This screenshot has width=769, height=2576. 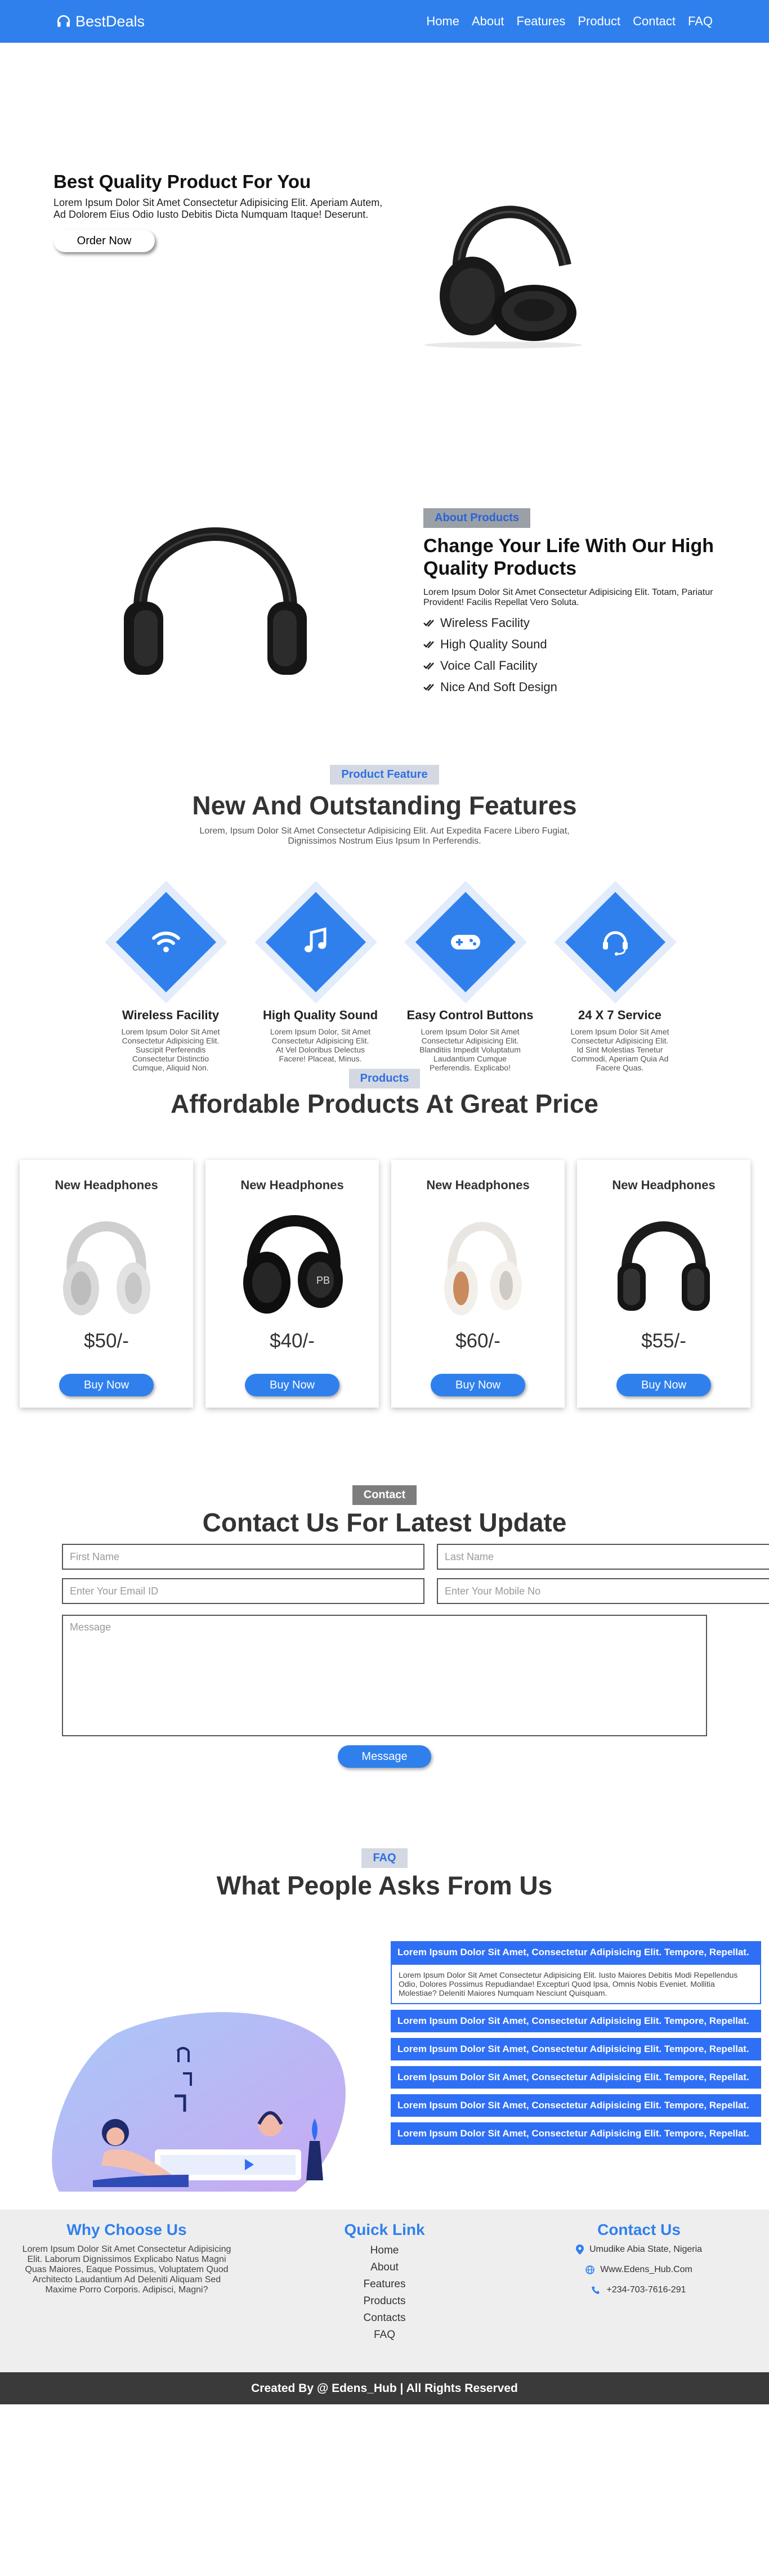 I want to click on product-price: $55/-, so click(x=663, y=1341).